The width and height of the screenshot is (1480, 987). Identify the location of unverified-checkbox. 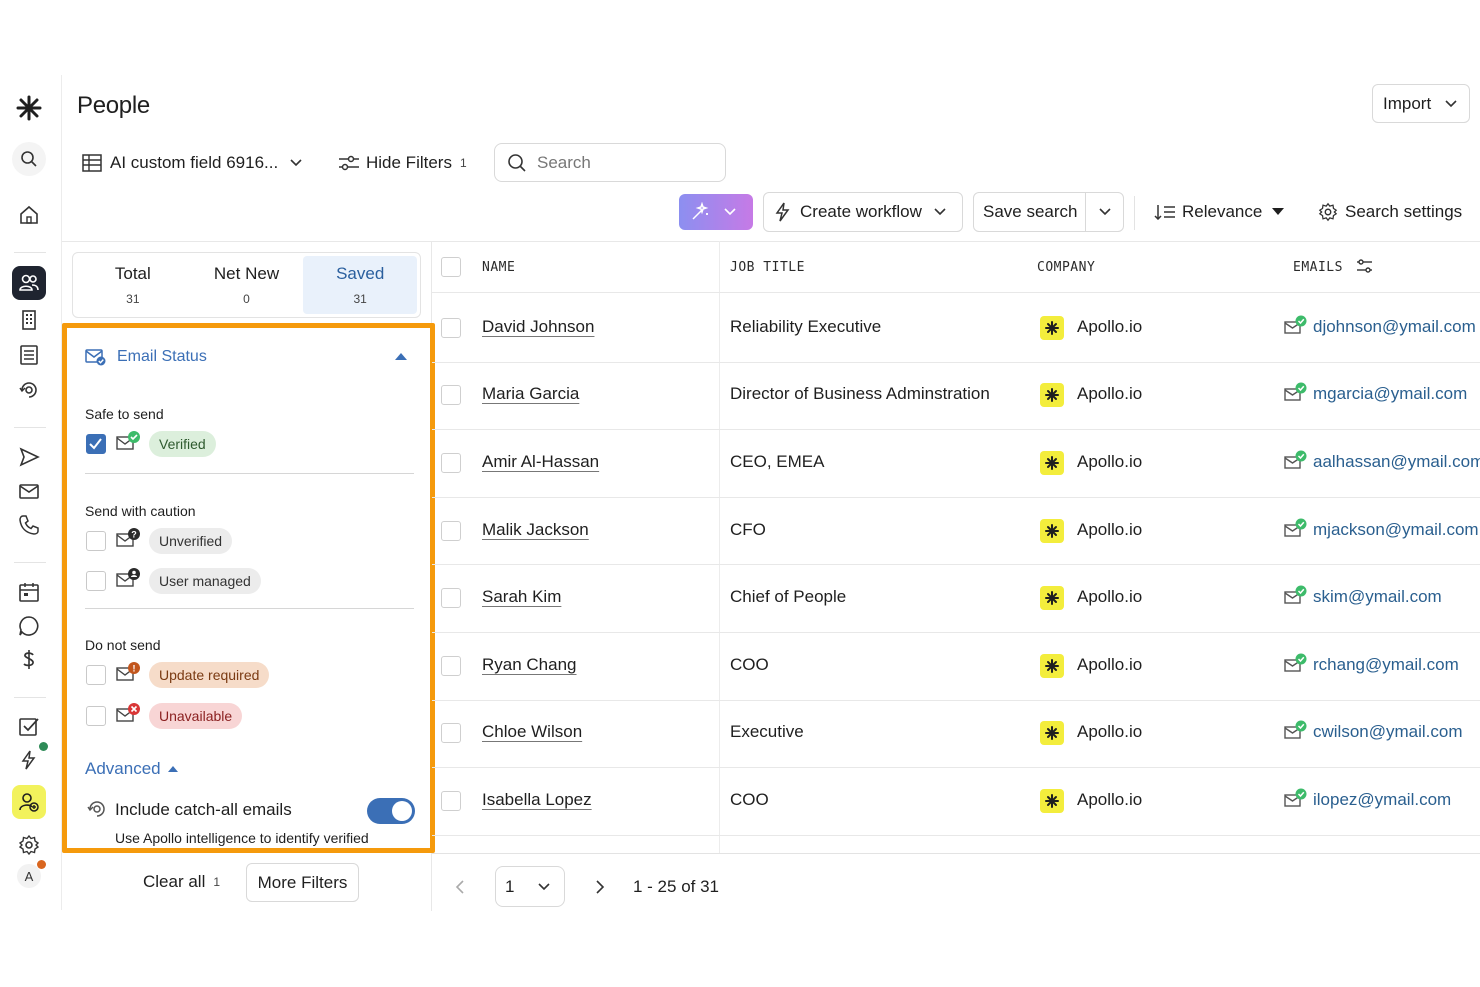
(96, 541).